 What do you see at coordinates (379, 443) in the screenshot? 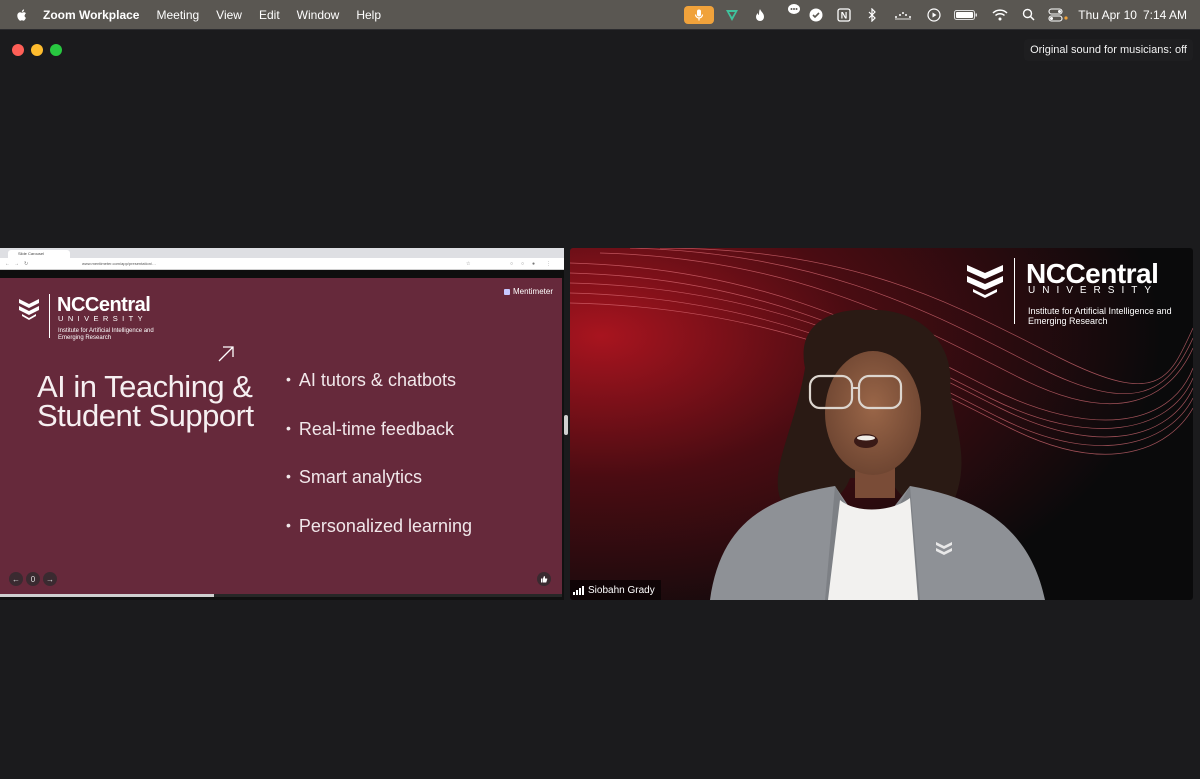
I see `slide-bullet: Real-time feedback` at bounding box center [379, 443].